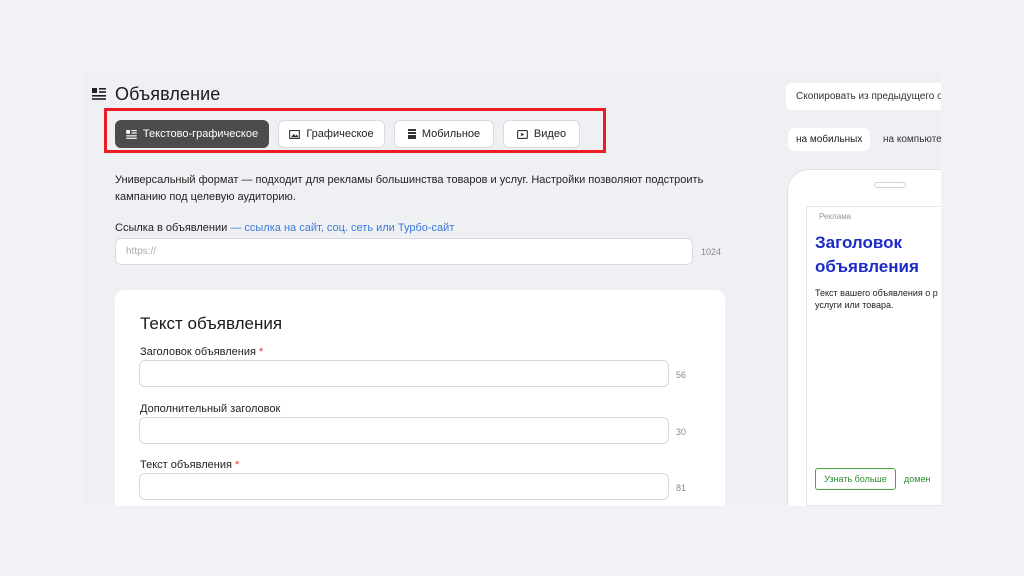 Image resolution: width=1024 pixels, height=576 pixels. What do you see at coordinates (404, 430) in the screenshot?
I see `extra-headline-input` at bounding box center [404, 430].